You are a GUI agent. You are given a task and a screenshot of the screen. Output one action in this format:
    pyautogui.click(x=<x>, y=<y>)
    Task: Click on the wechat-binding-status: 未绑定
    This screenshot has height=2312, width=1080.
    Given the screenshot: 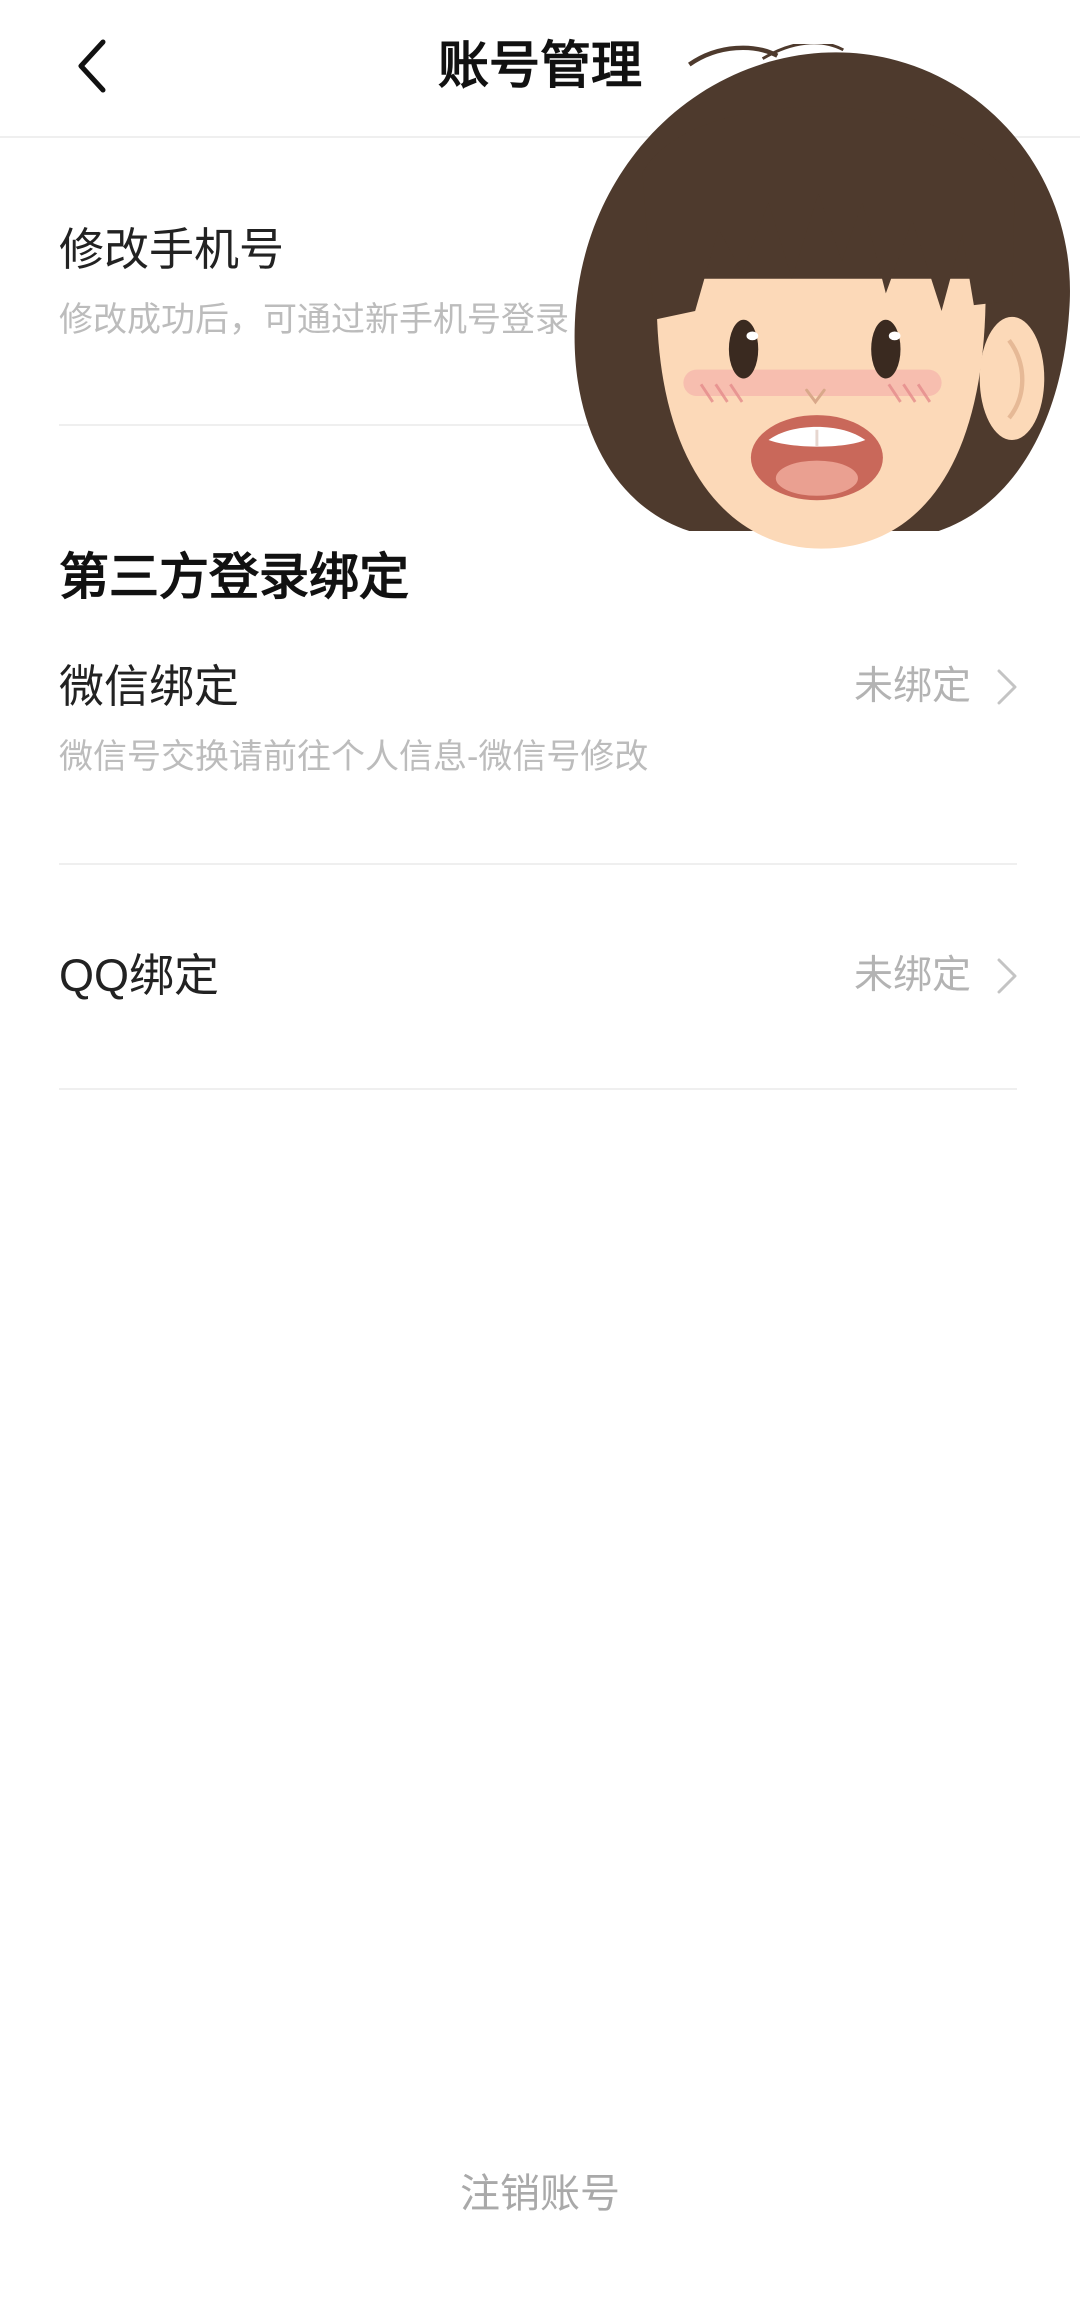 What is the action you would take?
    pyautogui.click(x=912, y=686)
    